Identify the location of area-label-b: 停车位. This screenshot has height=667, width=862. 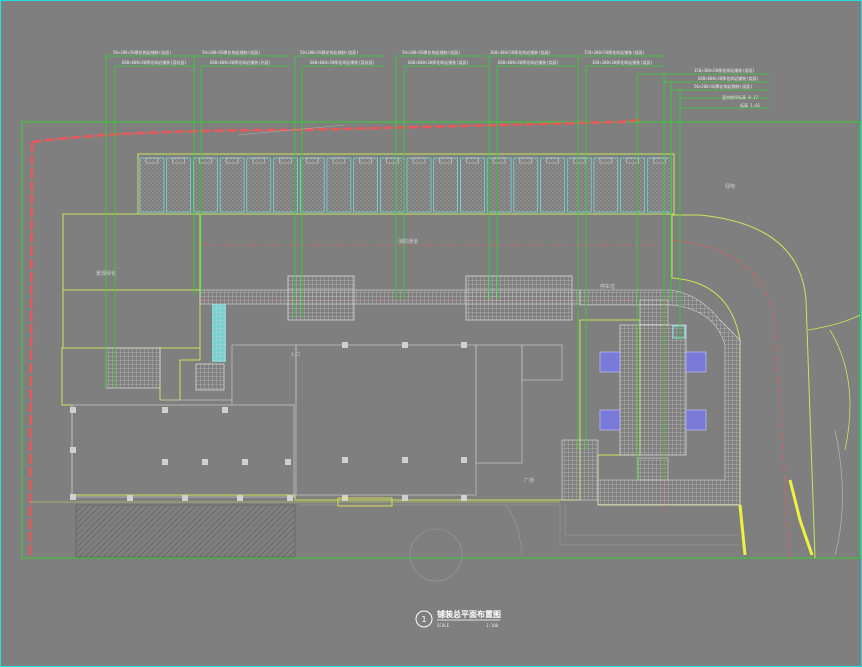
(607, 286).